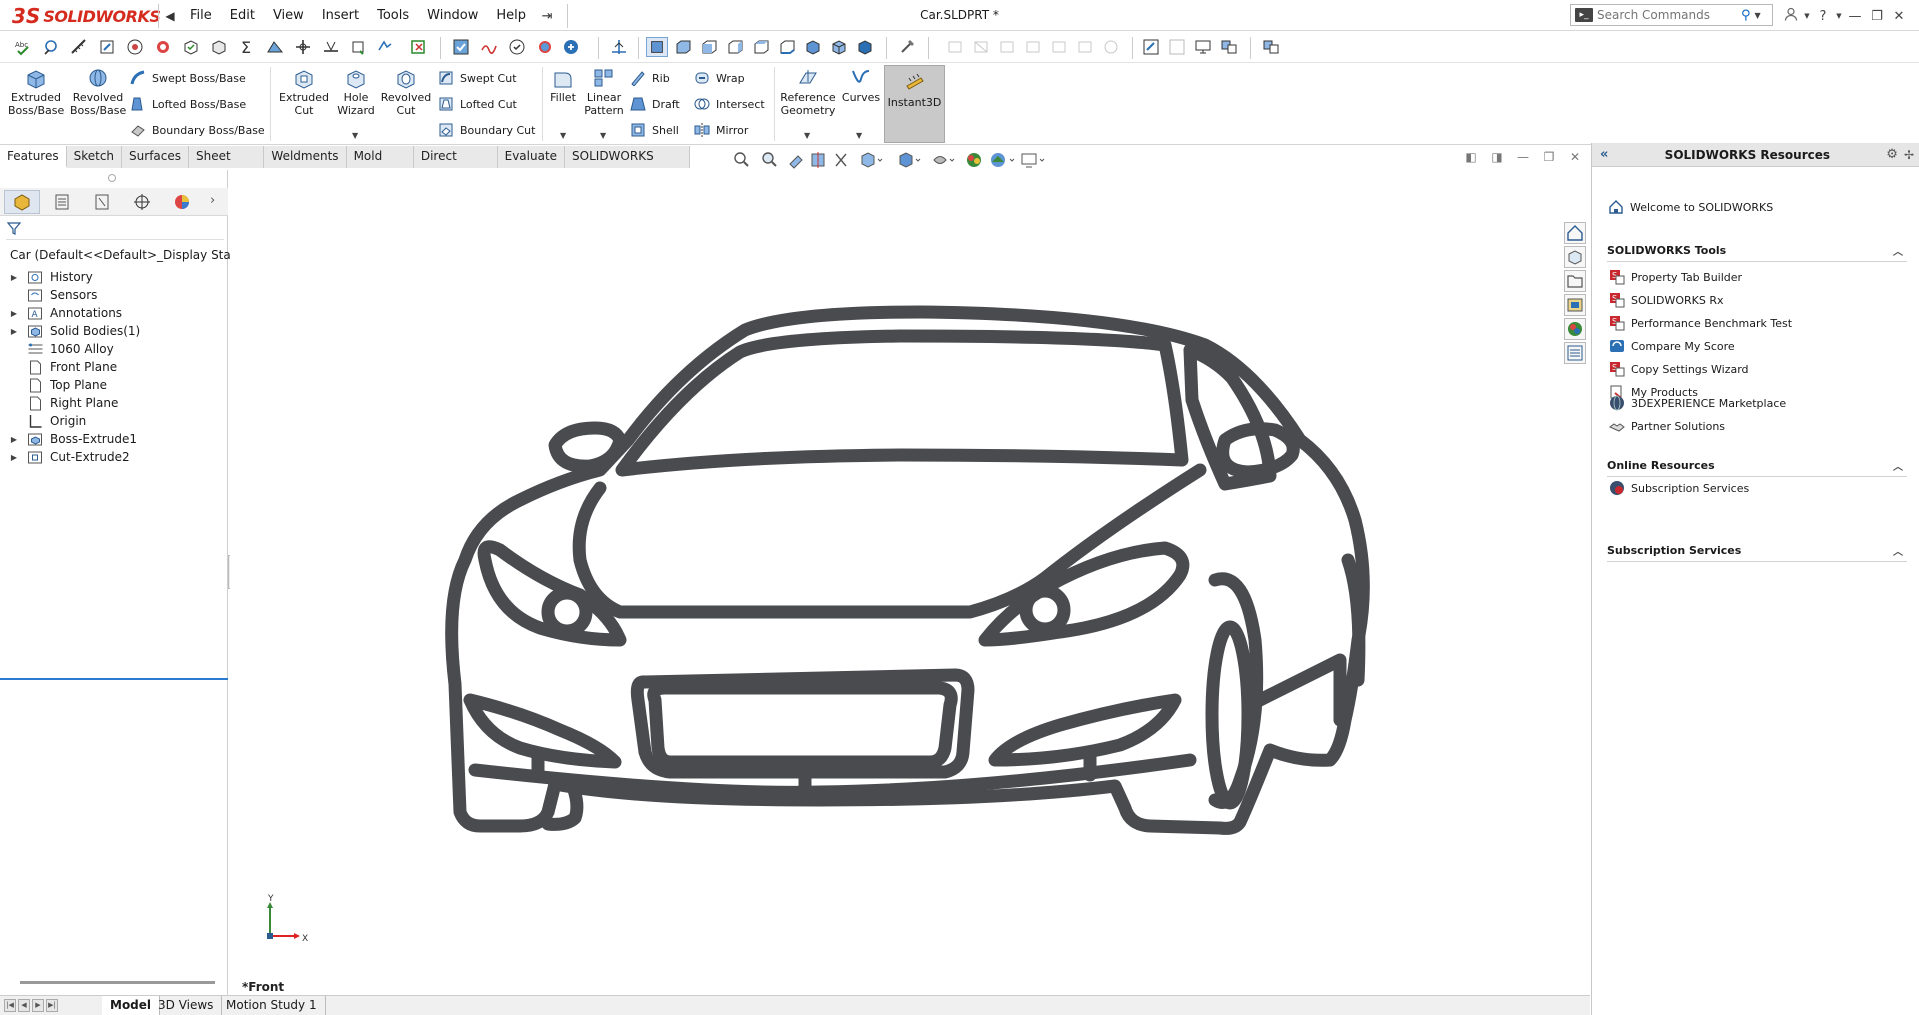 The width and height of the screenshot is (1919, 1015). Describe the element at coordinates (709, 47) in the screenshot. I see `view-back-icon` at that location.